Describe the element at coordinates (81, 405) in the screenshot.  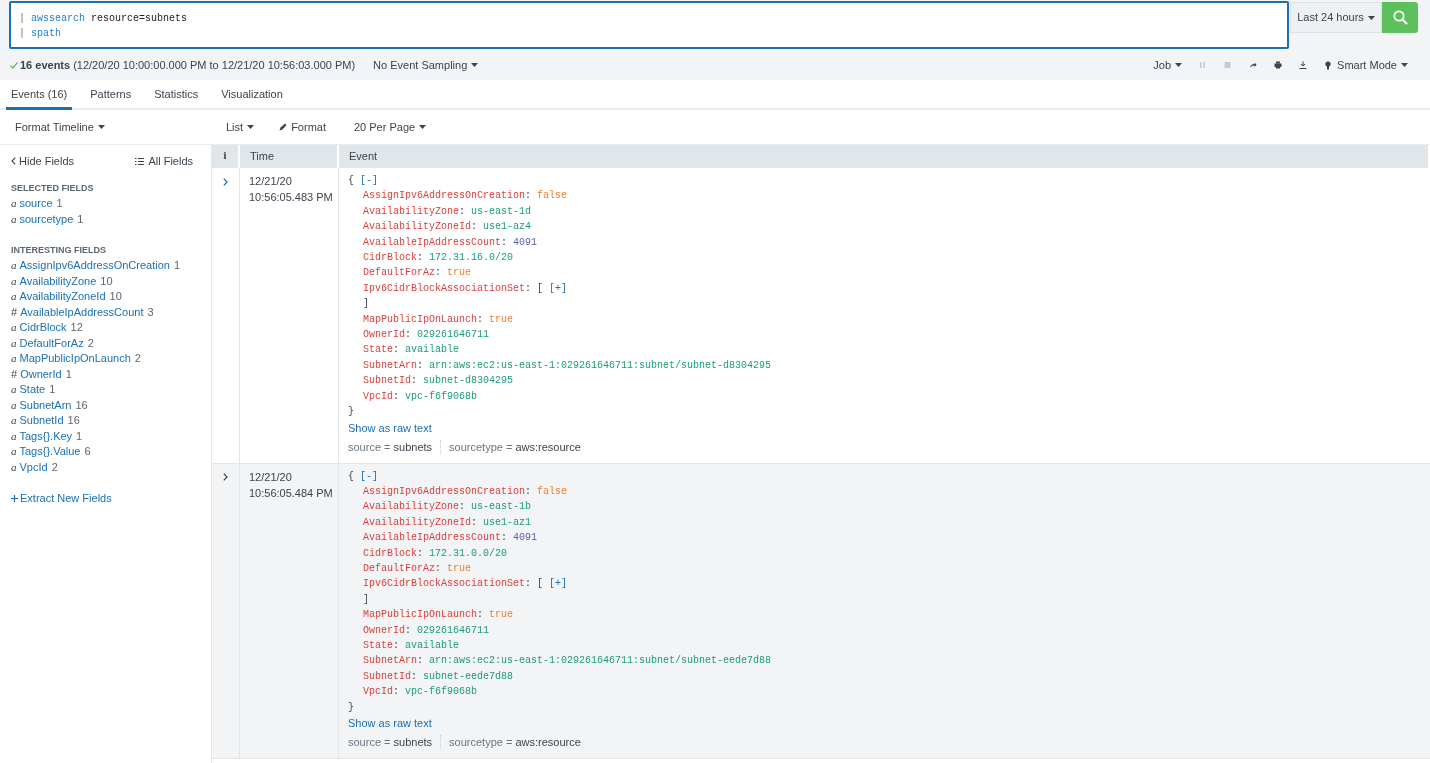
I see `field-count: 16` at that location.